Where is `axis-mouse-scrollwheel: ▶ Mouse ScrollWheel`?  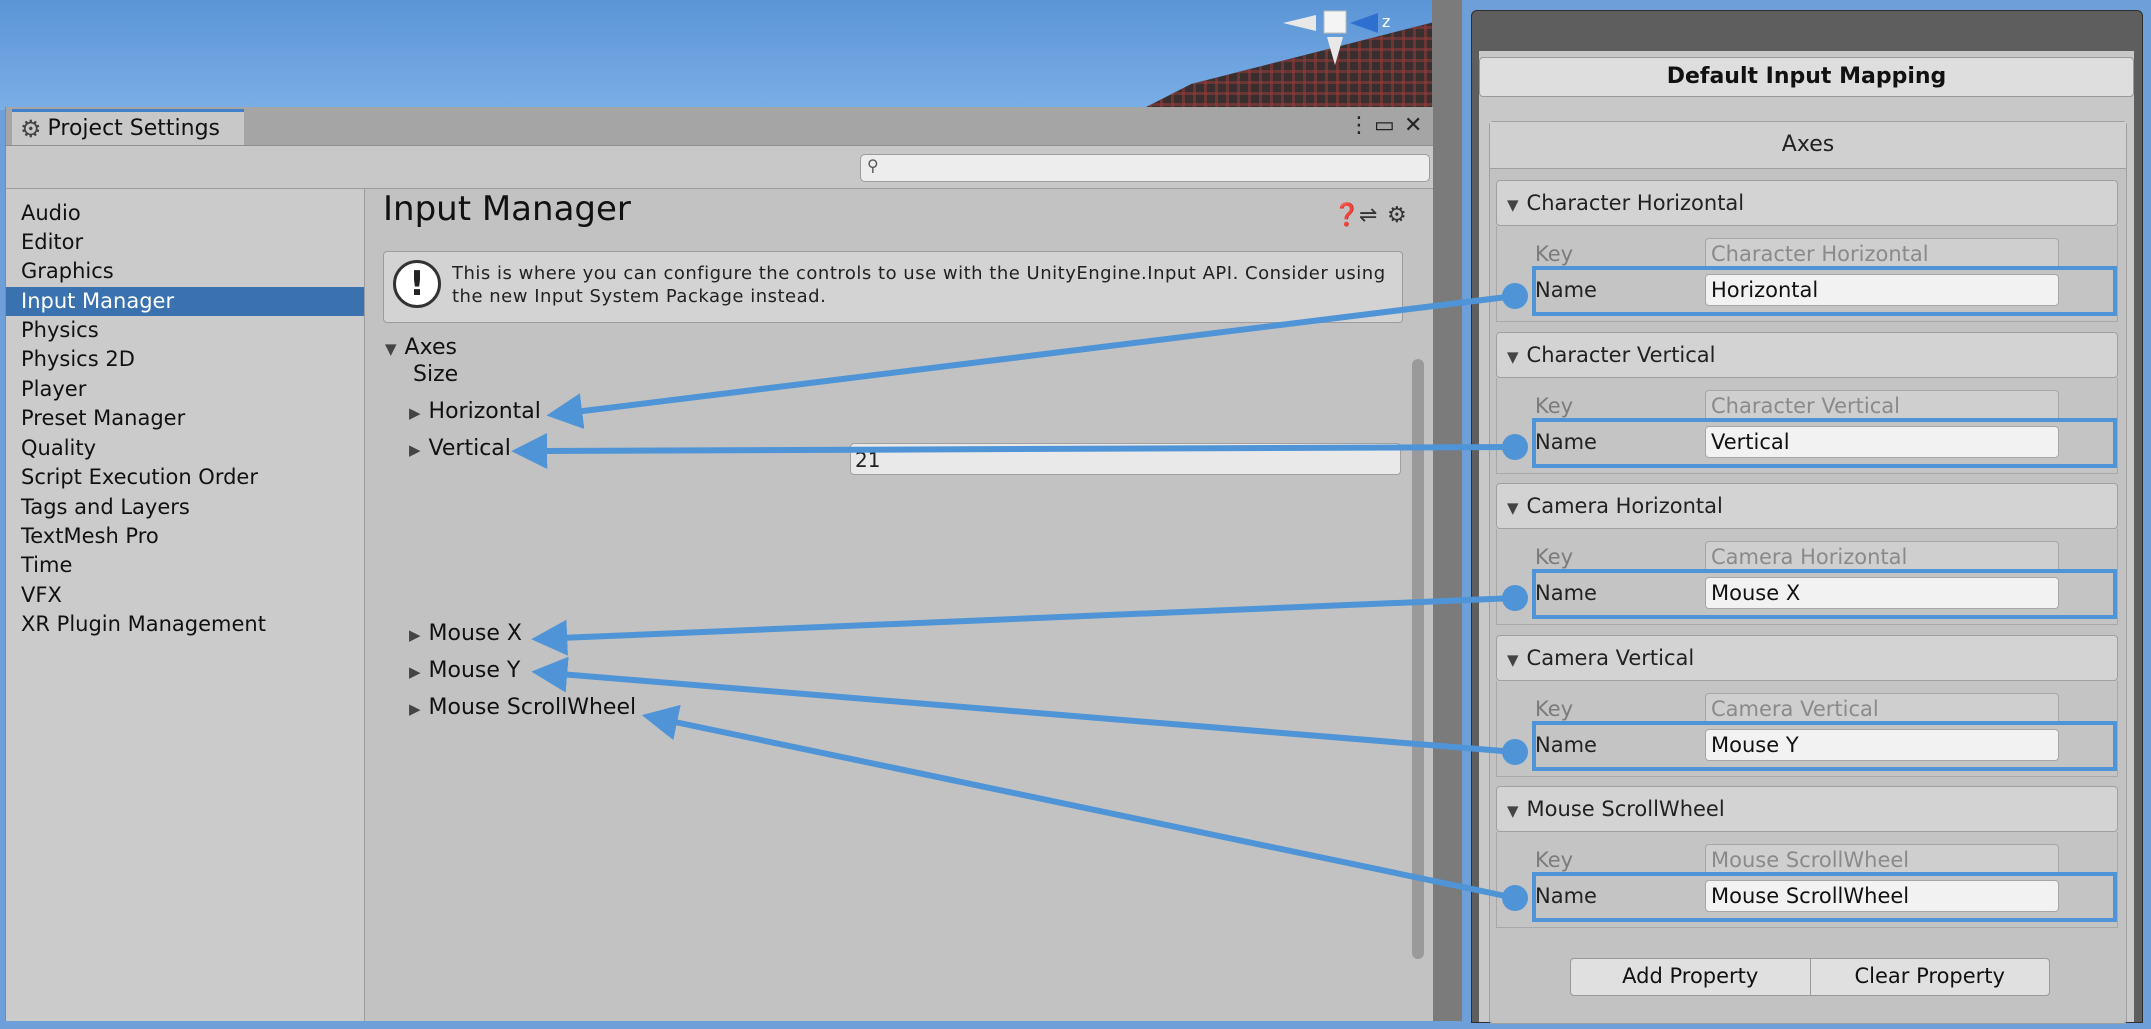 axis-mouse-scrollwheel: ▶ Mouse ScrollWheel is located at coordinates (522, 707).